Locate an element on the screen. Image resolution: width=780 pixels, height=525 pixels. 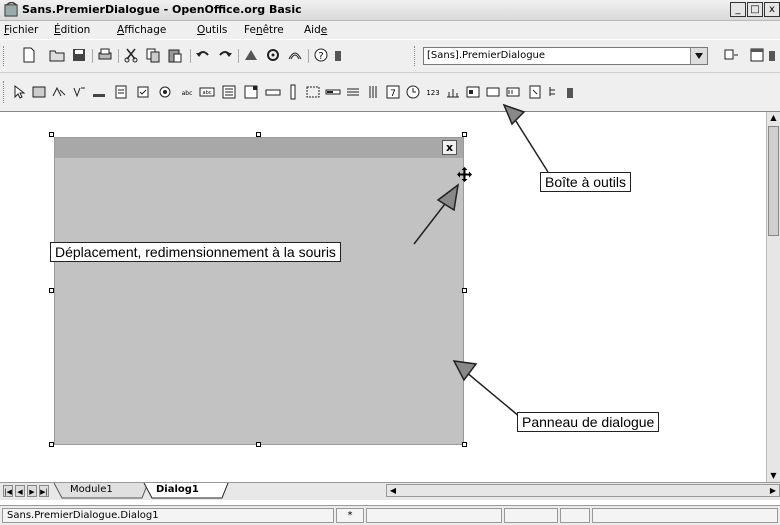
svg-text: abc is located at coordinates (187, 93).